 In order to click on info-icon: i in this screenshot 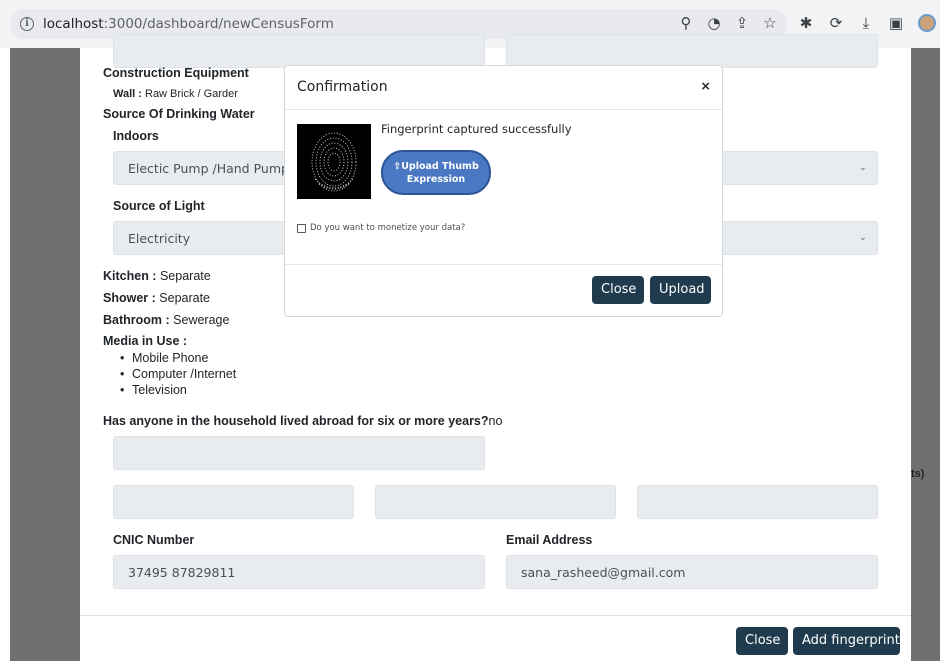, I will do `click(27, 24)`.